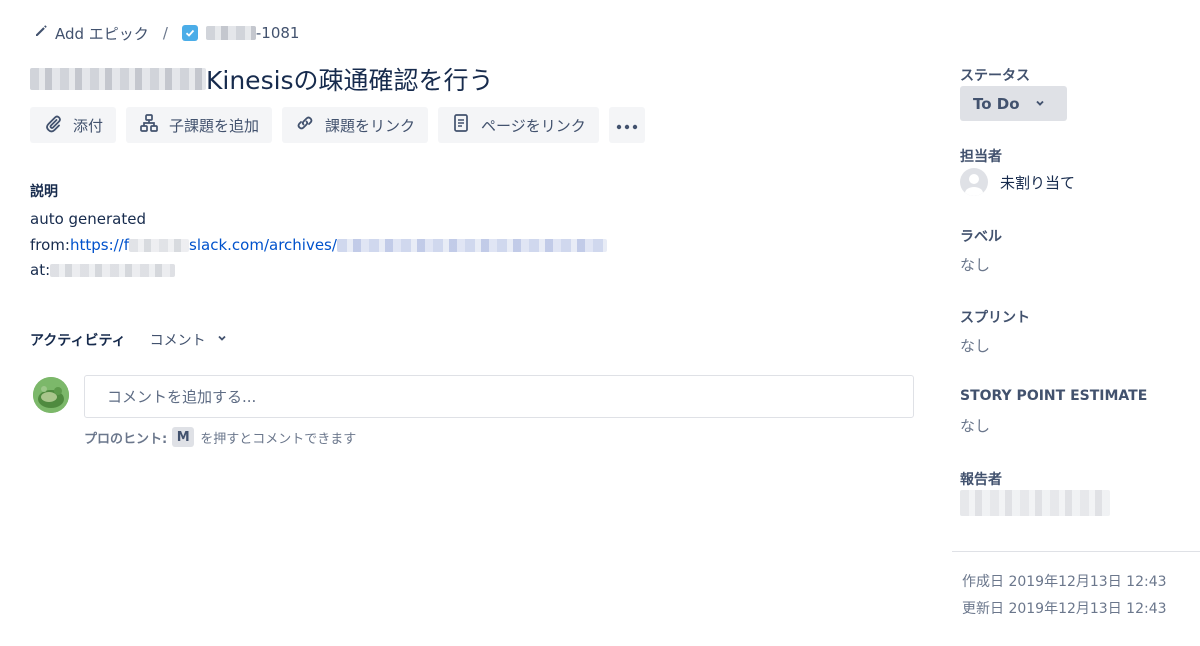  I want to click on story-point-label: STORY POINT ESTIMATE, so click(1054, 396).